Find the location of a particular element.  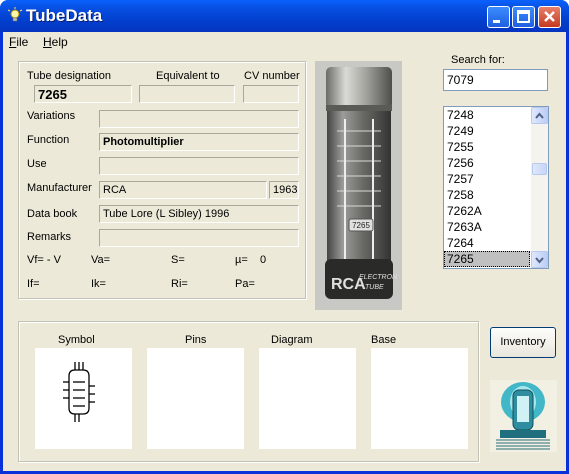

list-item: 7264 is located at coordinates (487, 243).